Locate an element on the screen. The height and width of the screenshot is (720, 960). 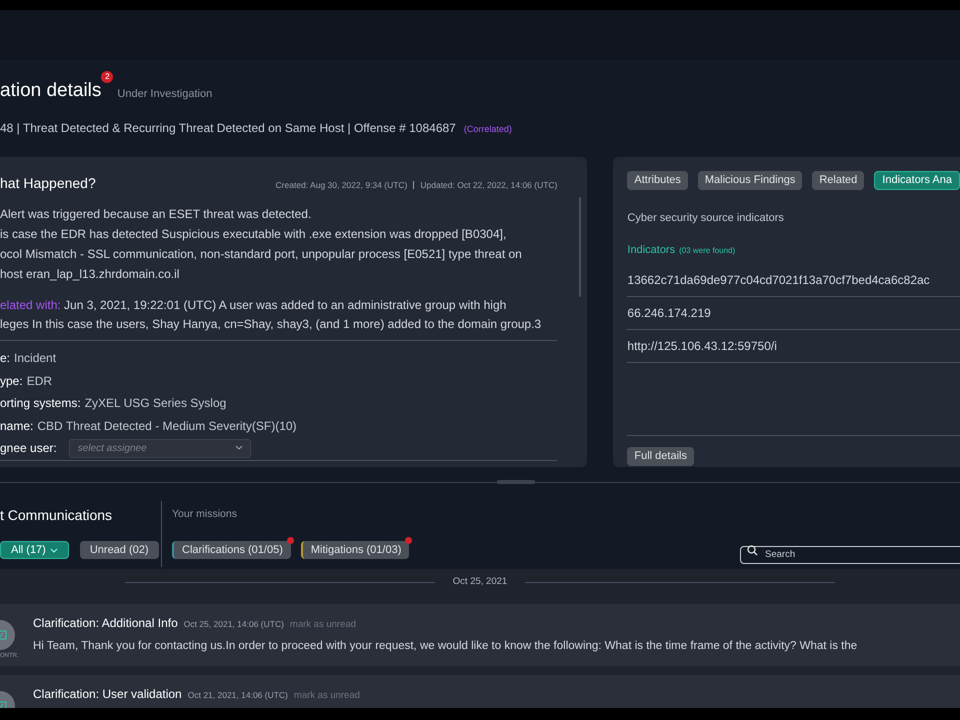
tab: Related is located at coordinates (838, 180).